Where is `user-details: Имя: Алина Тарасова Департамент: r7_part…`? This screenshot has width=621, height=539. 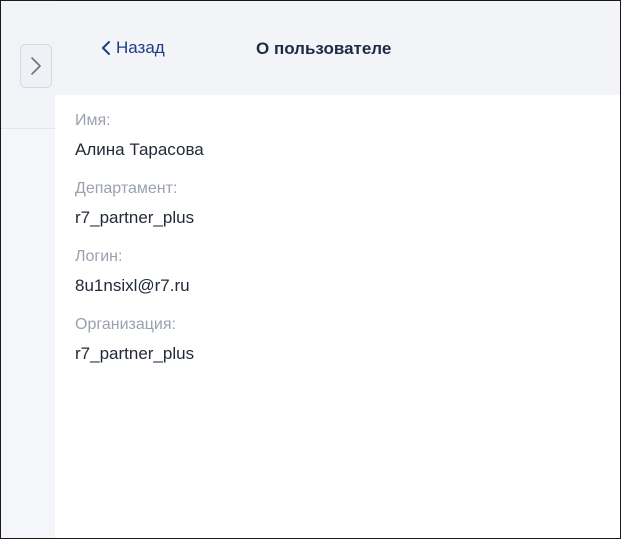
user-details: Имя: Алина Тарасова Департамент: r7_part… is located at coordinates (139, 247).